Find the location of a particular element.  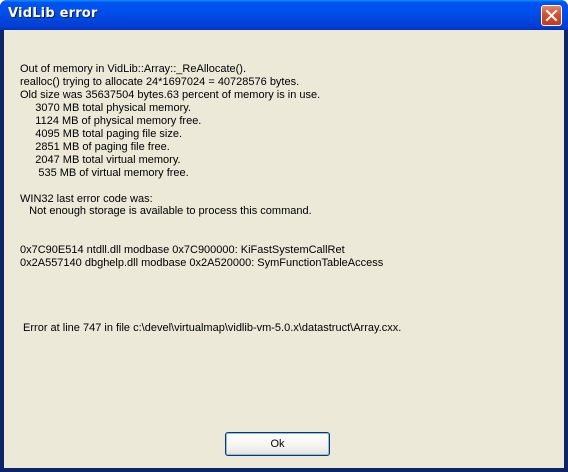

close-button is located at coordinates (551, 15).